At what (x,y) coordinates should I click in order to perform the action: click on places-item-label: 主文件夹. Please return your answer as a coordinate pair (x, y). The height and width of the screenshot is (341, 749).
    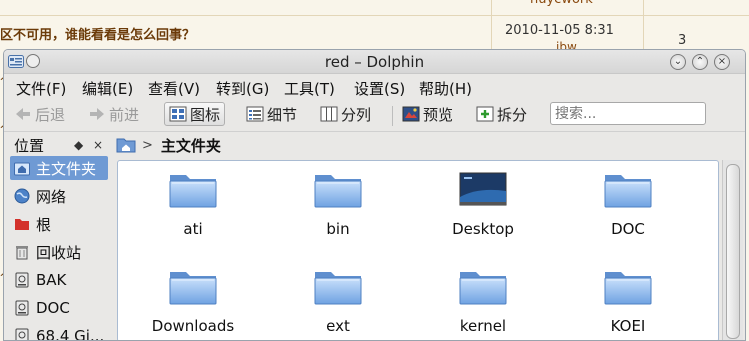
    Looking at the image, I should click on (66, 168).